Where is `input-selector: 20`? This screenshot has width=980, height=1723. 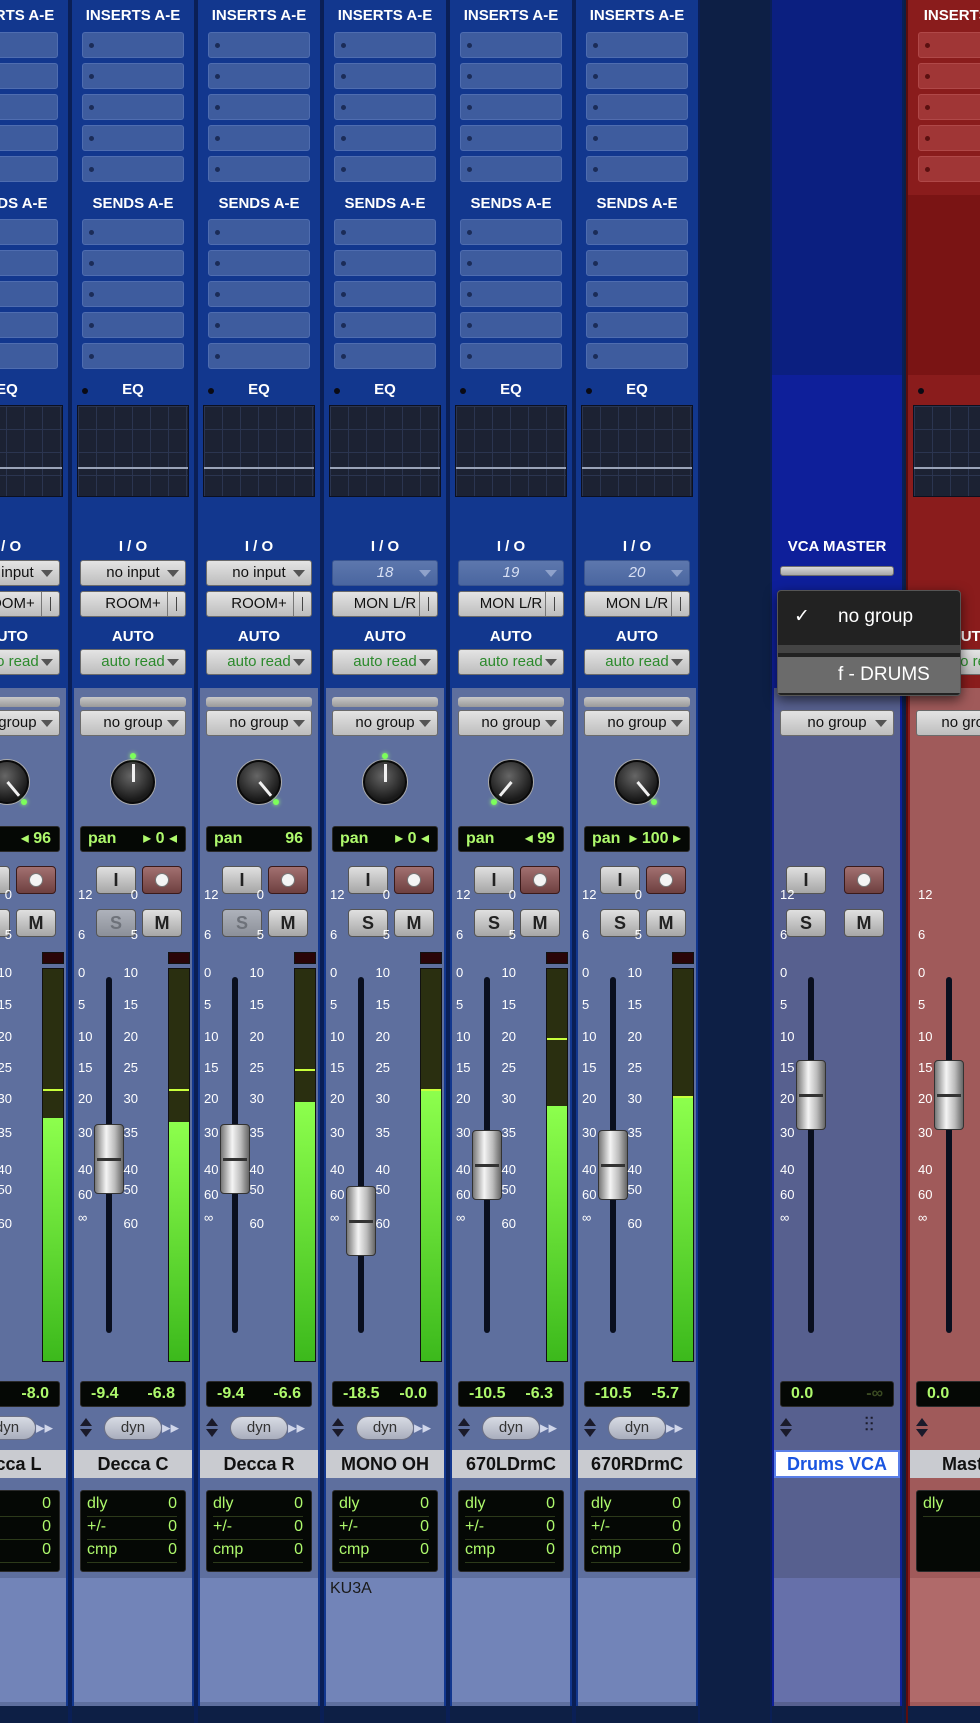 input-selector: 20 is located at coordinates (637, 573).